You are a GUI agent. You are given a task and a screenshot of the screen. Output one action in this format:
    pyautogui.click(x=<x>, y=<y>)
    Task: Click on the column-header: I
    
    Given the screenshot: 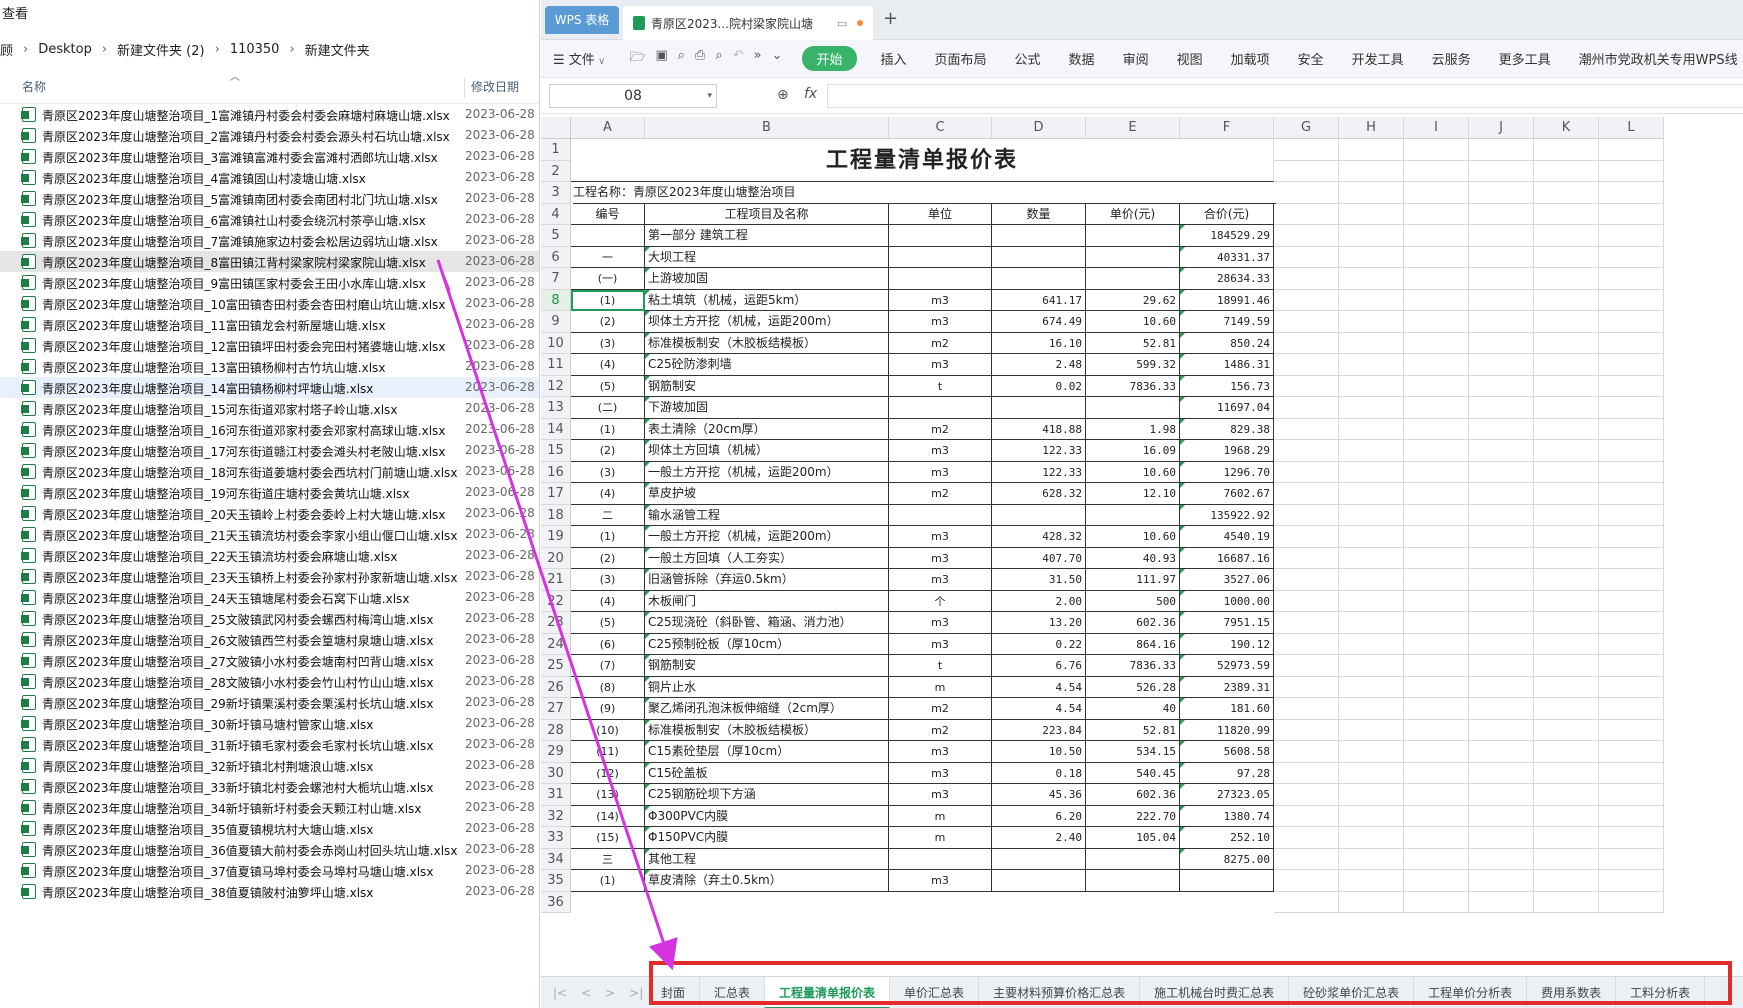 What is the action you would take?
    pyautogui.click(x=1436, y=128)
    